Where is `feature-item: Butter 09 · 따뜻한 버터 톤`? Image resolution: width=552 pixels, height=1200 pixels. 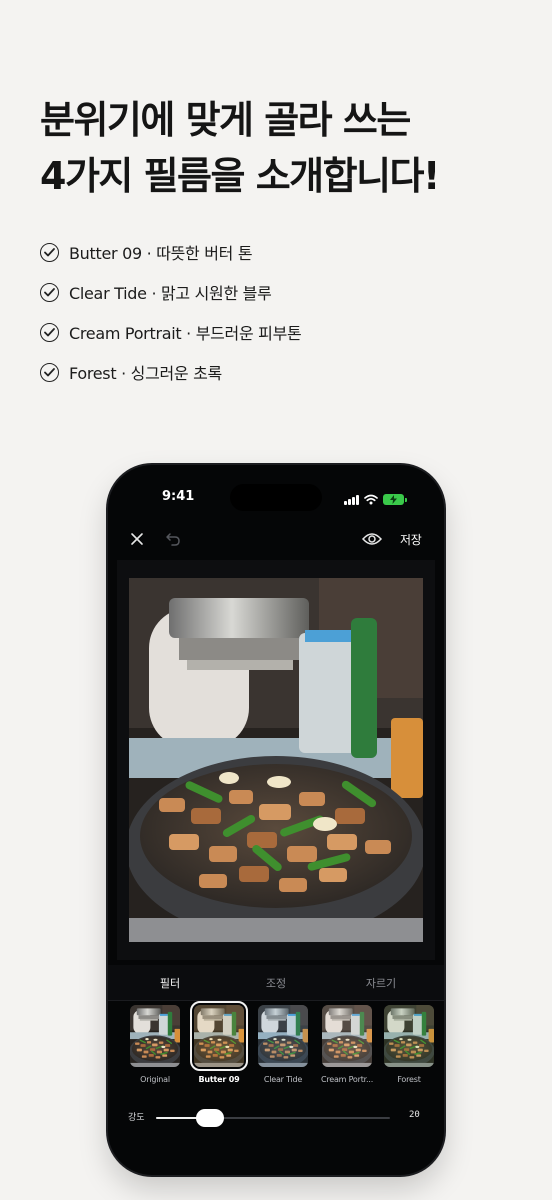 feature-item: Butter 09 · 따뜻한 버터 톤 is located at coordinates (170, 252).